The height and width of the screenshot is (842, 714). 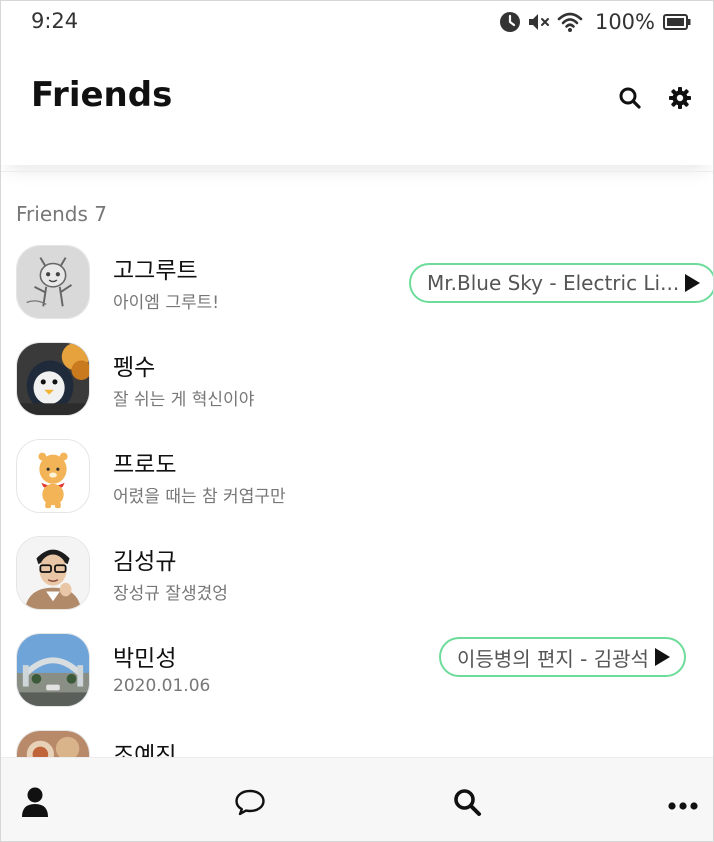 I want to click on friend-status-message: 잘 쉬는 게 혁신이야, so click(x=184, y=400).